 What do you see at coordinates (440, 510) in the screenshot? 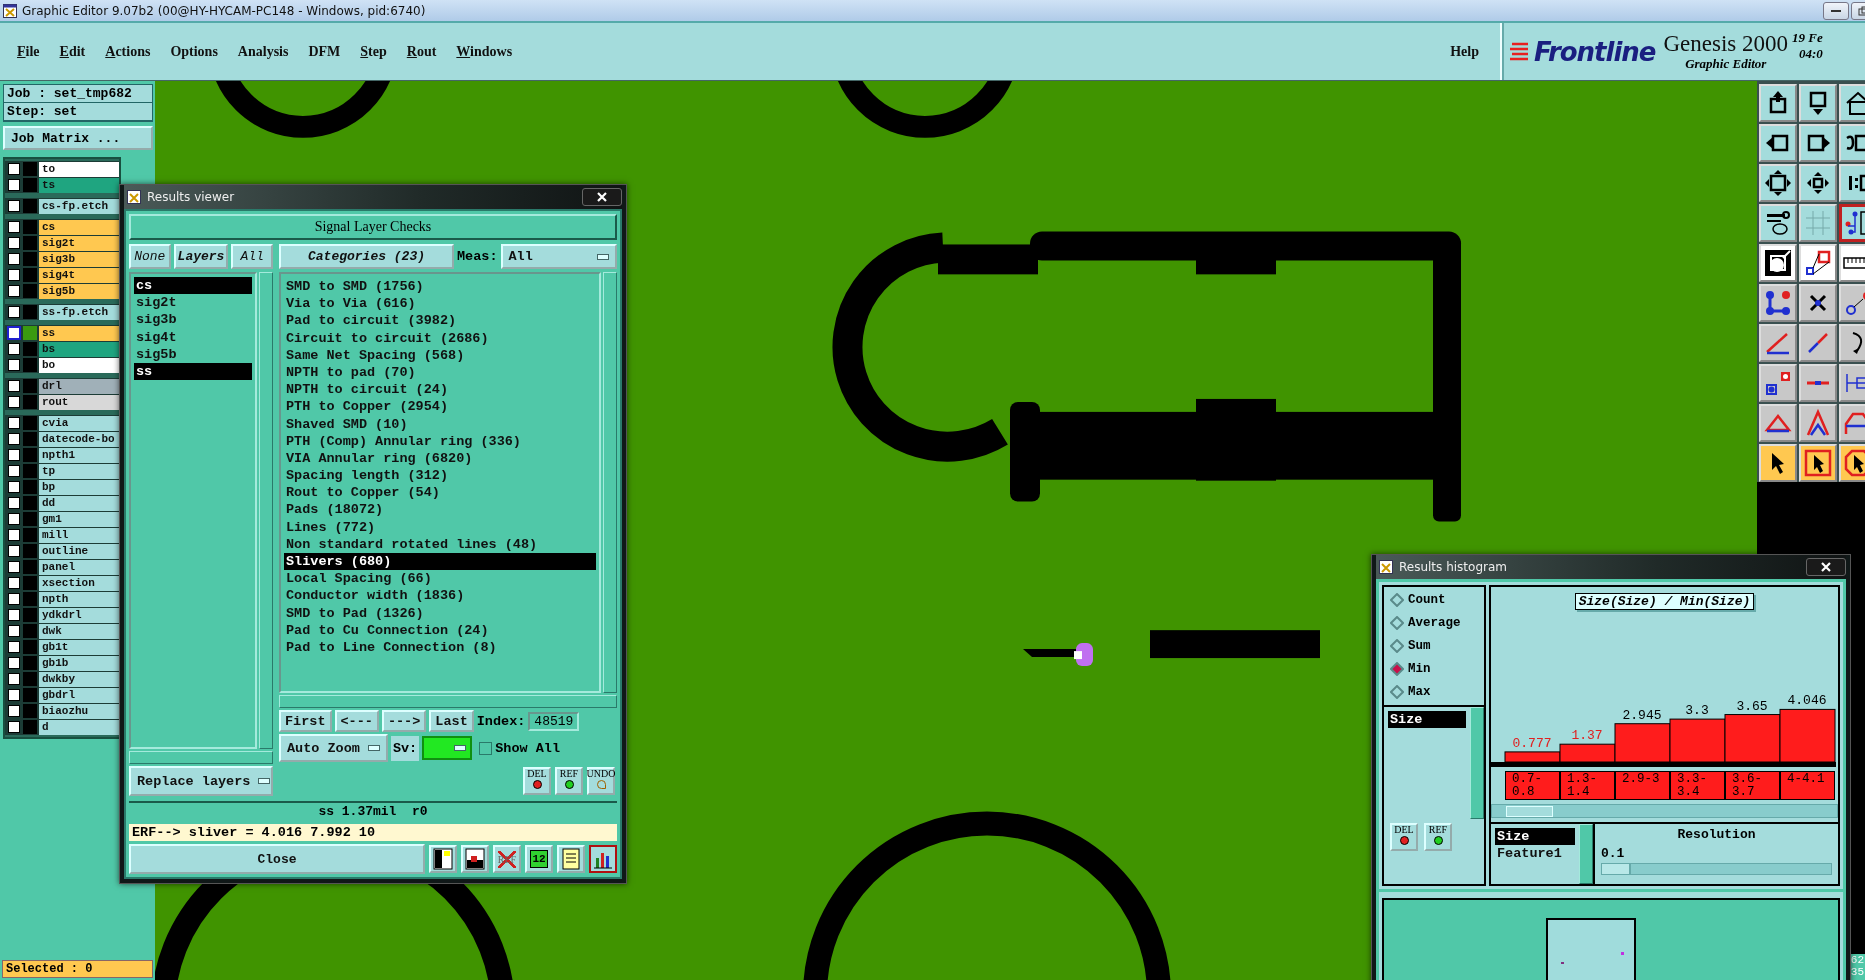
I see `list-item: Pads (18072)` at bounding box center [440, 510].